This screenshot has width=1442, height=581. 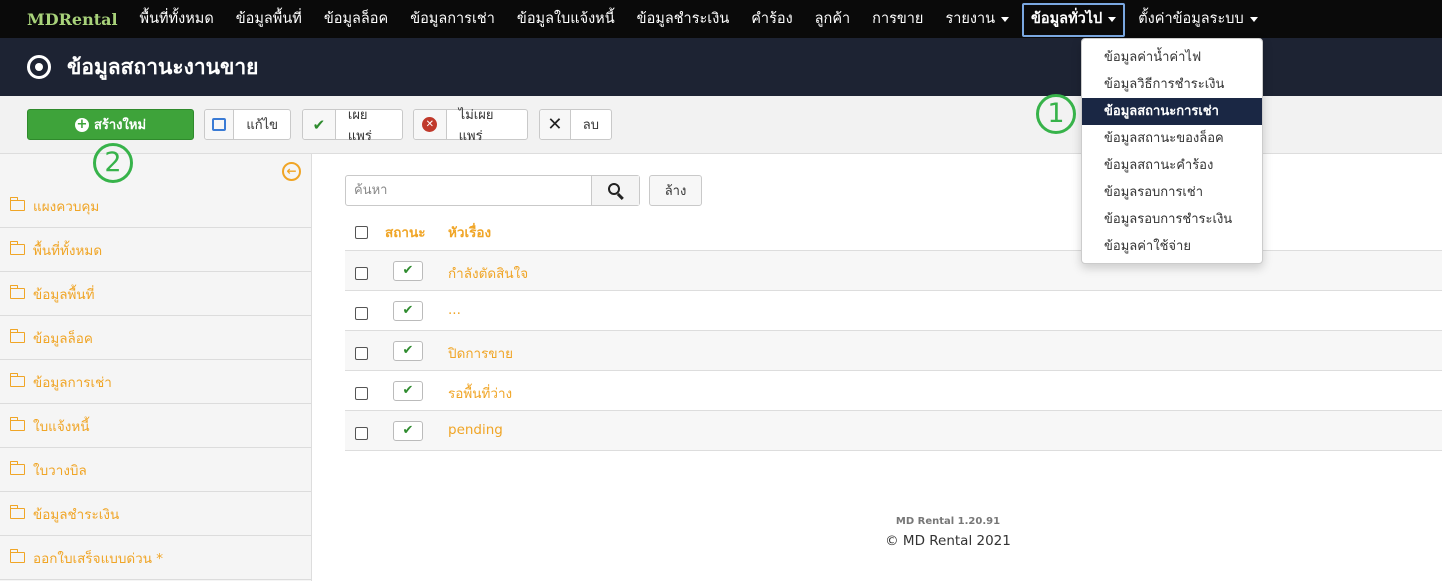 What do you see at coordinates (356, 19) in the screenshot?
I see `nav-item-lock-info: ข้อมูลล็อค` at bounding box center [356, 19].